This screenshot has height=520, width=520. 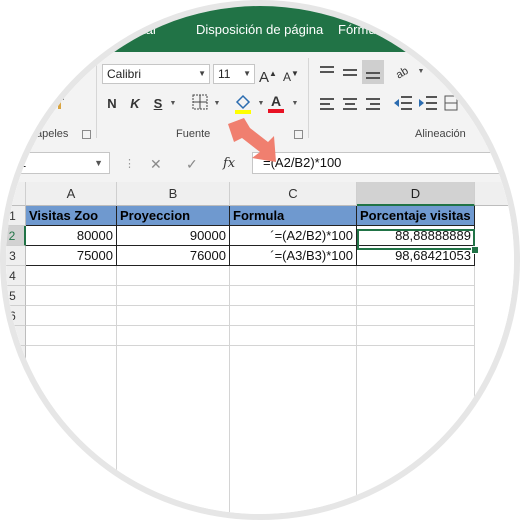 What do you see at coordinates (416, 194) in the screenshot?
I see `column-header-d: D` at bounding box center [416, 194].